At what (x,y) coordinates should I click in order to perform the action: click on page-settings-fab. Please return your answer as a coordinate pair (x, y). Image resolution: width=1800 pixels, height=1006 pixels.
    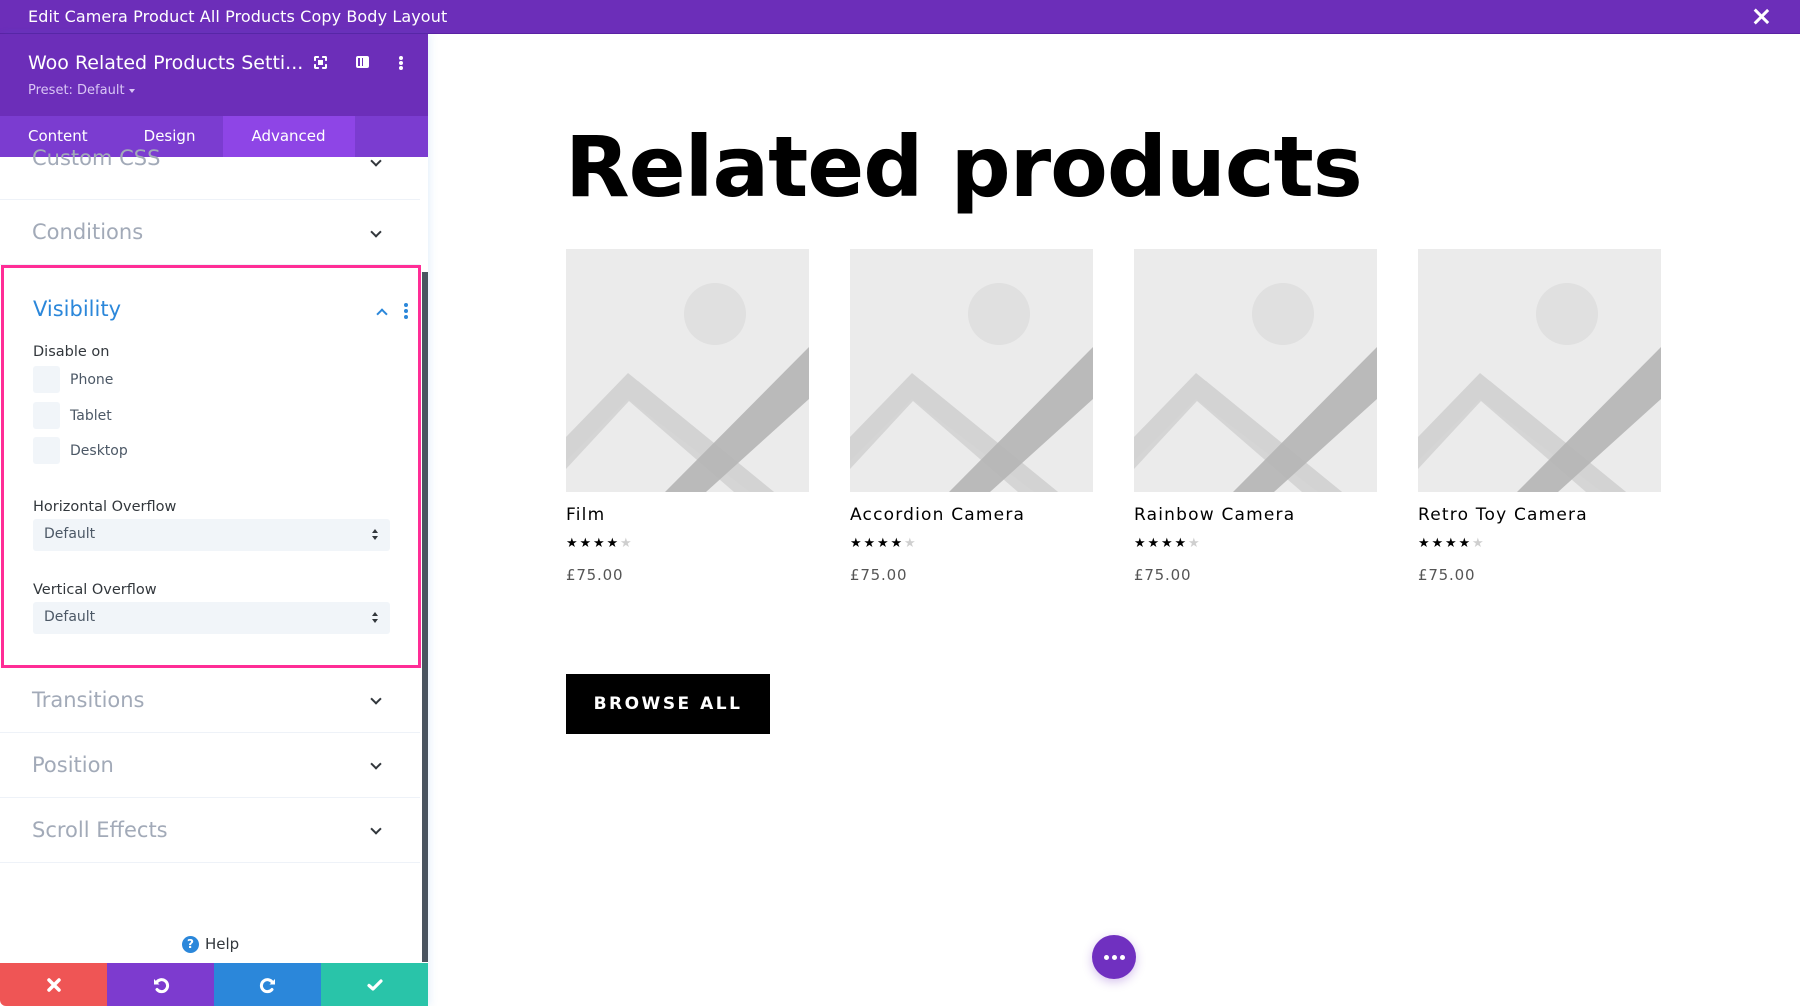
    Looking at the image, I should click on (1114, 957).